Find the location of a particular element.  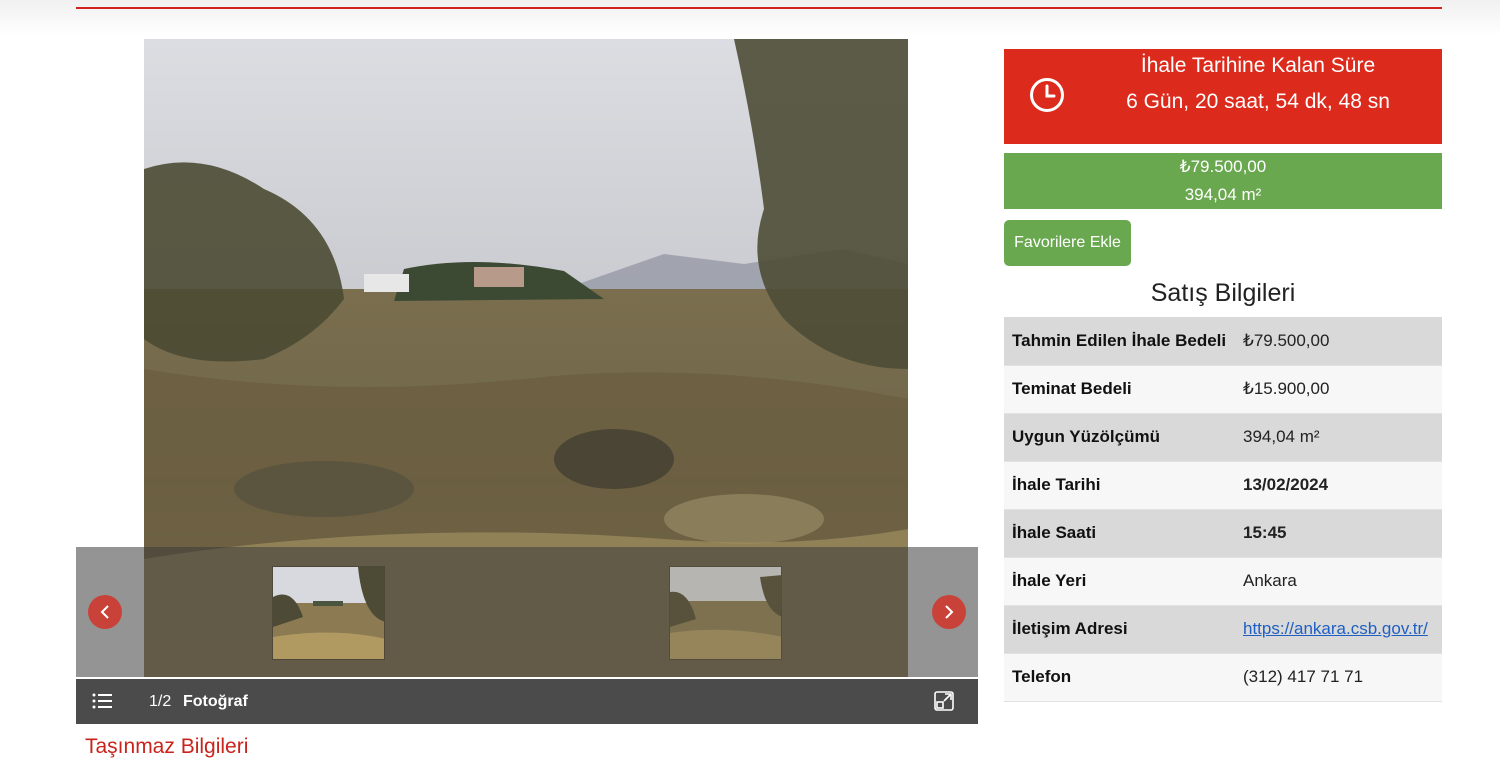

table-row: Teminat Bedeli ₺15.900,00 is located at coordinates (1223, 389).